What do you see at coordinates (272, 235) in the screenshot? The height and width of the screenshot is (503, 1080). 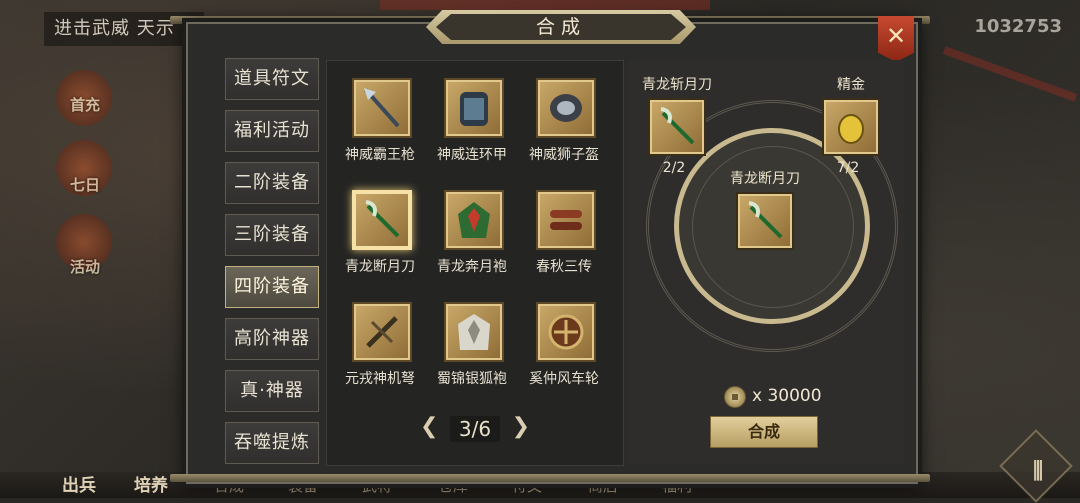 I see `category-tier3-equipment: 三阶装备` at bounding box center [272, 235].